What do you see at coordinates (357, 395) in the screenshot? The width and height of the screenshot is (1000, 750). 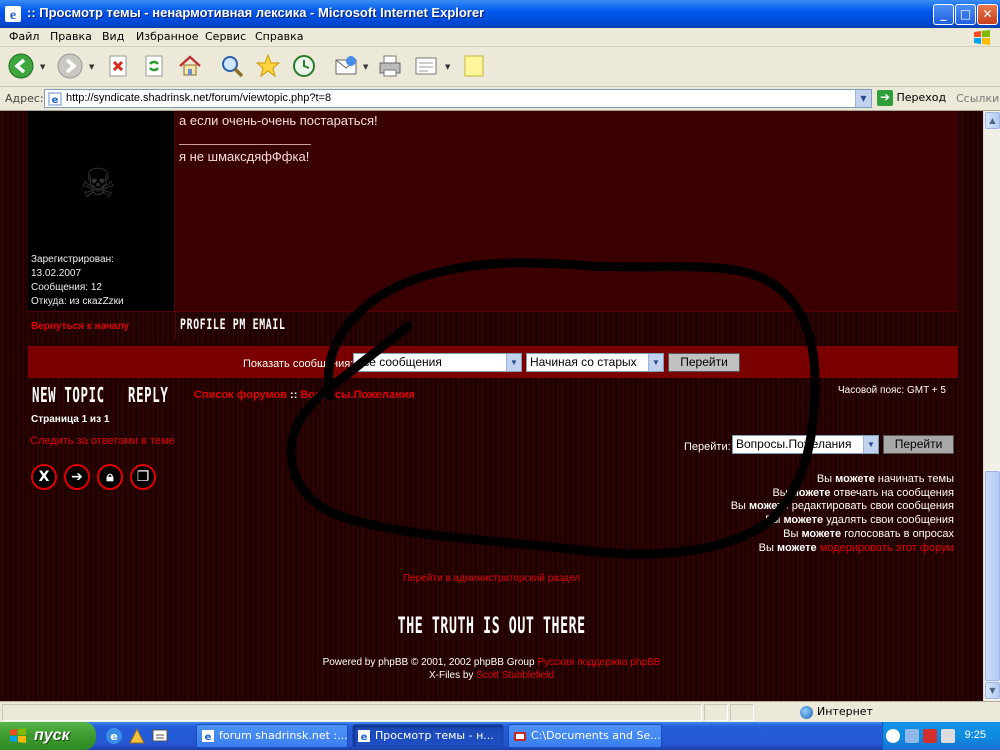 I see `breadcrumb-forum: Вопросы.Пожелания` at bounding box center [357, 395].